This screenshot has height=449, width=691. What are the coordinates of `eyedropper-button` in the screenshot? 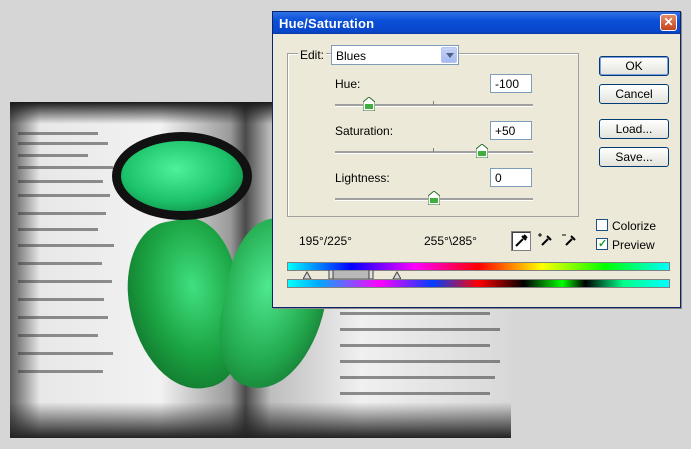 It's located at (521, 241).